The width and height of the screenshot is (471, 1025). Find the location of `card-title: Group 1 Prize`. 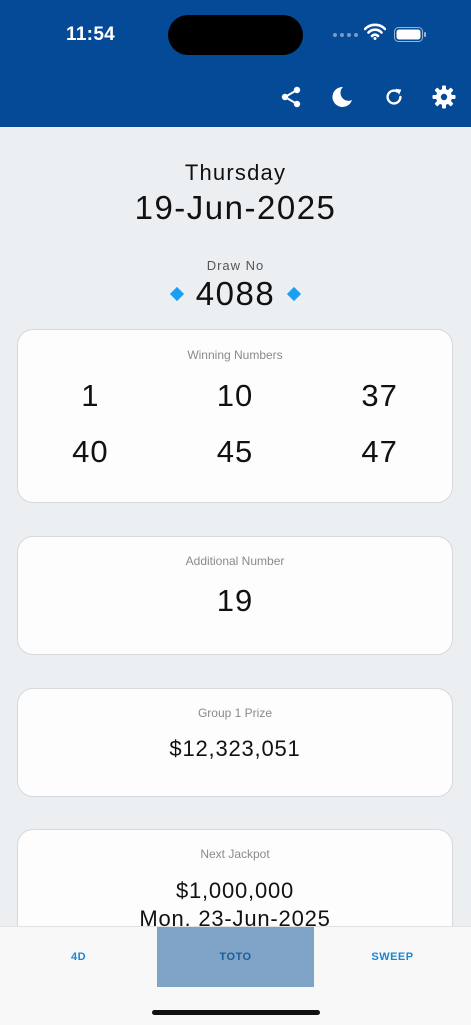

card-title: Group 1 Prize is located at coordinates (235, 713).